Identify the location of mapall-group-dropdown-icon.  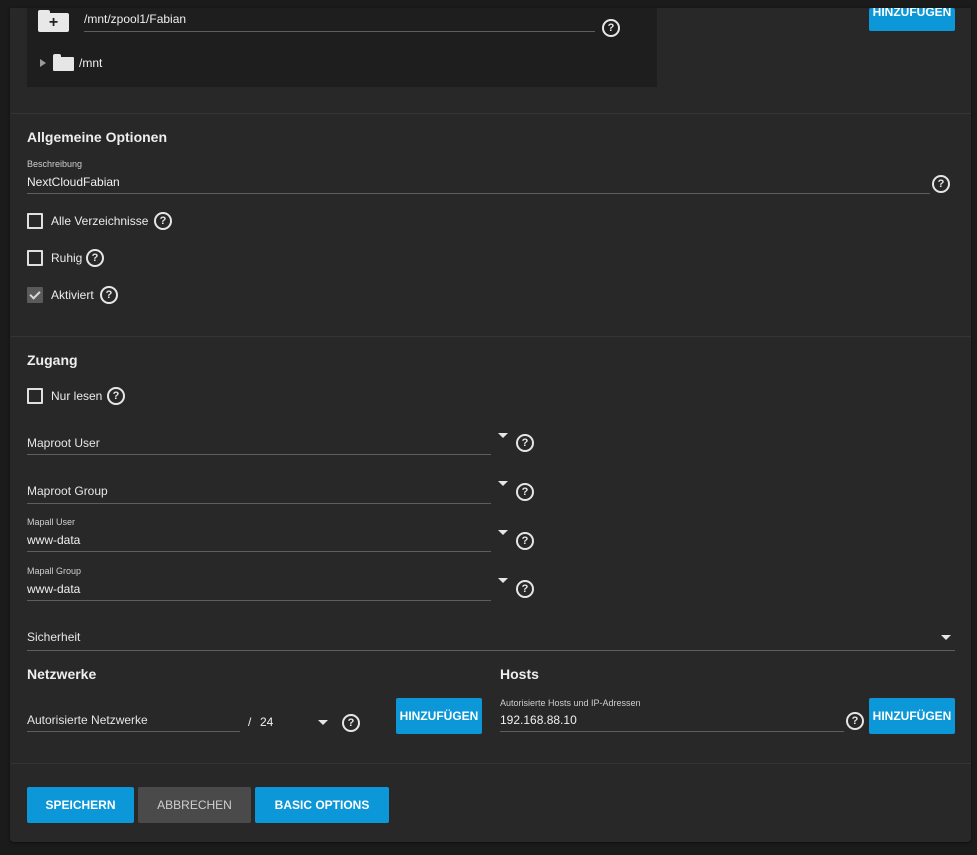
(503, 580).